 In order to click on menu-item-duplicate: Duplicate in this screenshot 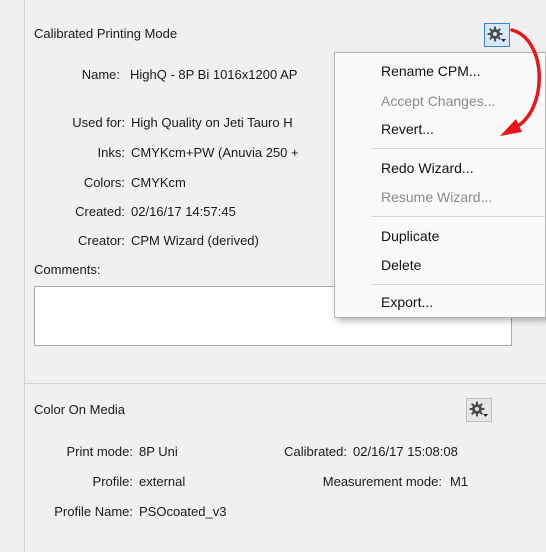, I will do `click(410, 236)`.